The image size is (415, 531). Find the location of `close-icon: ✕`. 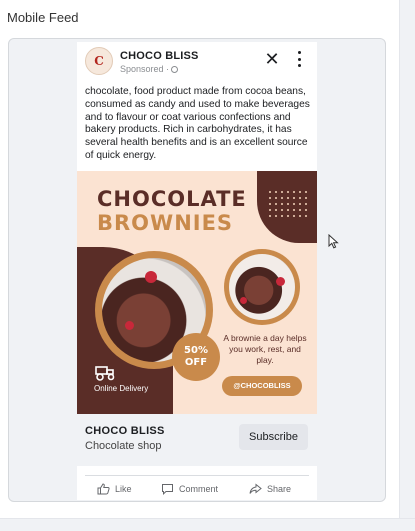

close-icon: ✕ is located at coordinates (272, 59).